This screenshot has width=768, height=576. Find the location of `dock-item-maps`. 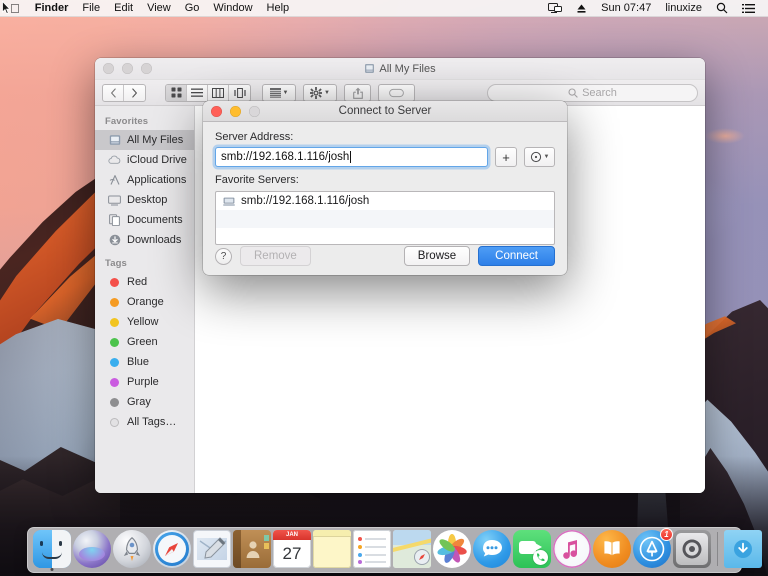

dock-item-maps is located at coordinates (412, 549).